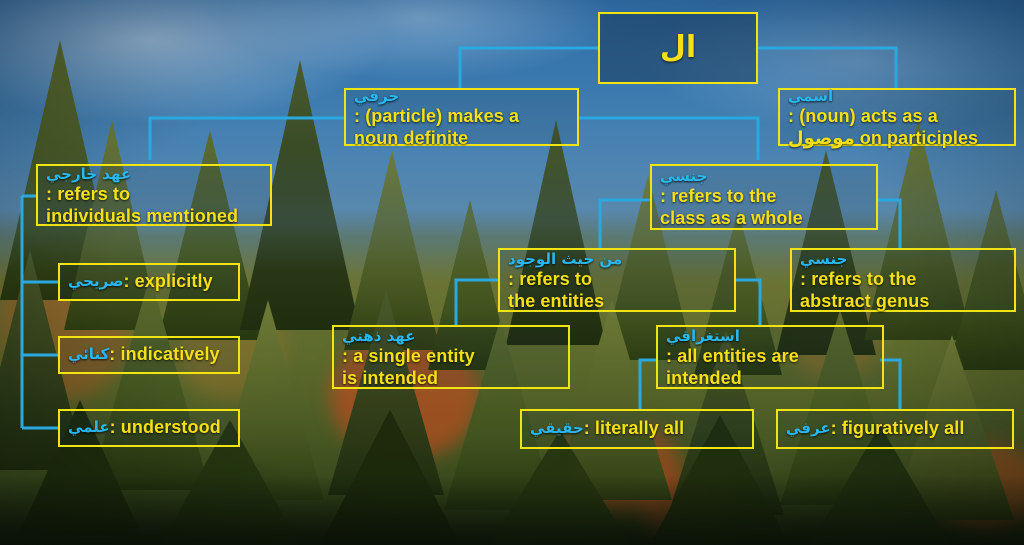 Image resolution: width=1024 pixels, height=545 pixels. What do you see at coordinates (863, 116) in the screenshot?
I see `node-ismi-label-line1: : (noun) acts as a` at bounding box center [863, 116].